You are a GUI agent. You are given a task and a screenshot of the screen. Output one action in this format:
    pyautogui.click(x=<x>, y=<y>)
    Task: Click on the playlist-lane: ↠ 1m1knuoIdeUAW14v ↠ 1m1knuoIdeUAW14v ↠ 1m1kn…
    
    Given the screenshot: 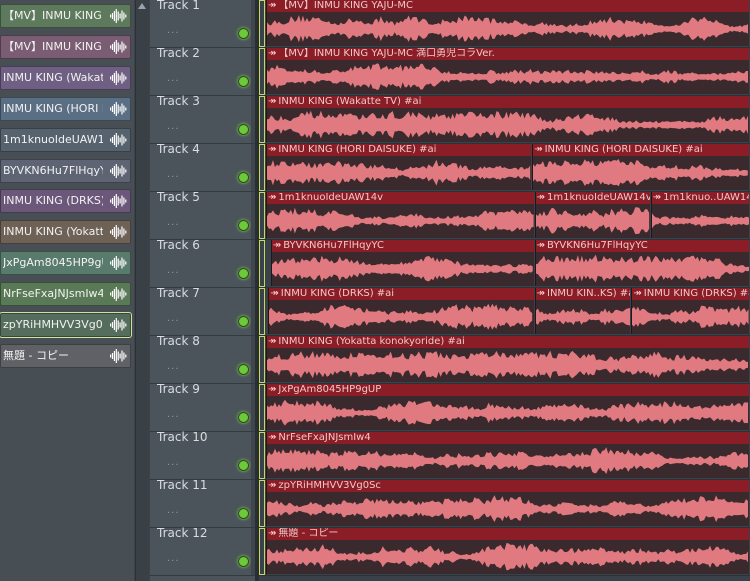 What is the action you would take?
    pyautogui.click(x=504, y=216)
    